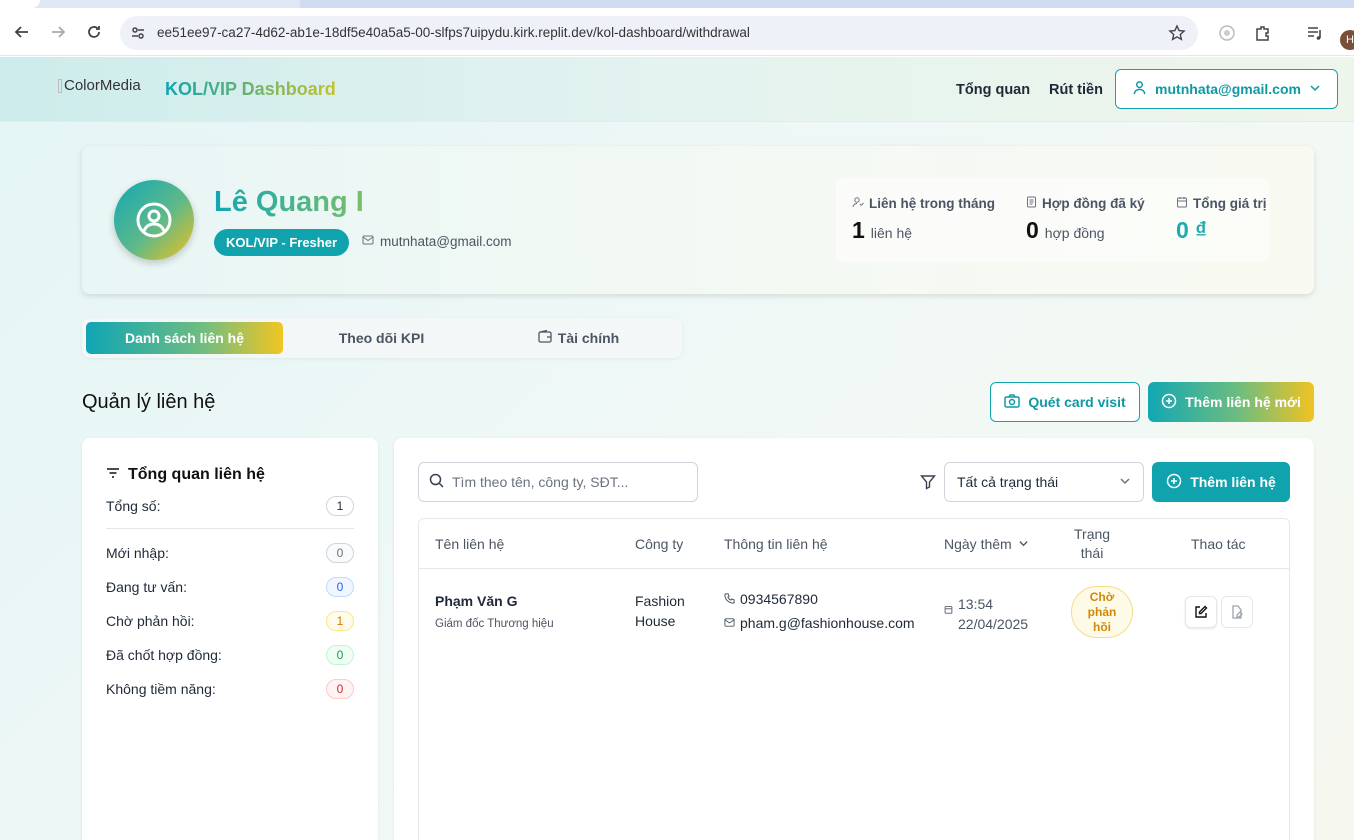 The image size is (1354, 840). What do you see at coordinates (827, 623) in the screenshot?
I see `contact-email-text: pham.g@fashionhouse.com` at bounding box center [827, 623].